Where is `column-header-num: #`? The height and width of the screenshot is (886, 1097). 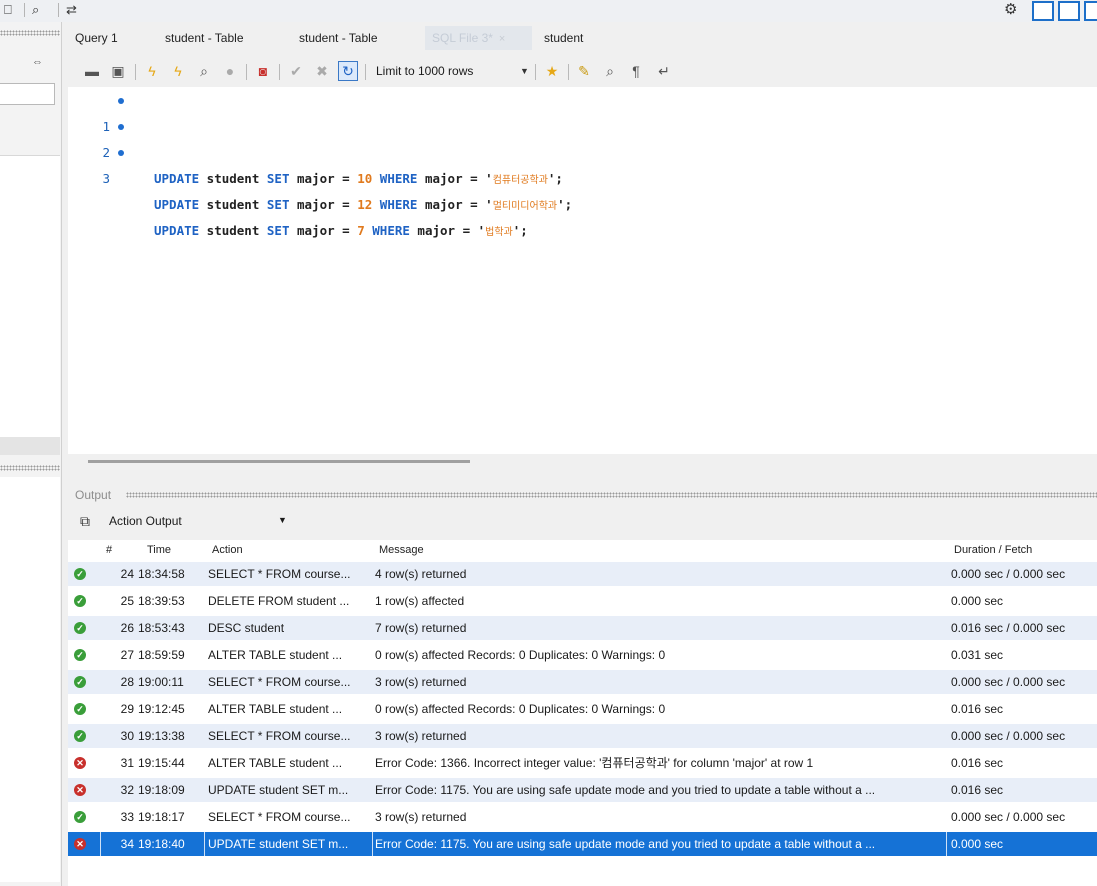 column-header-num: # is located at coordinates (109, 550).